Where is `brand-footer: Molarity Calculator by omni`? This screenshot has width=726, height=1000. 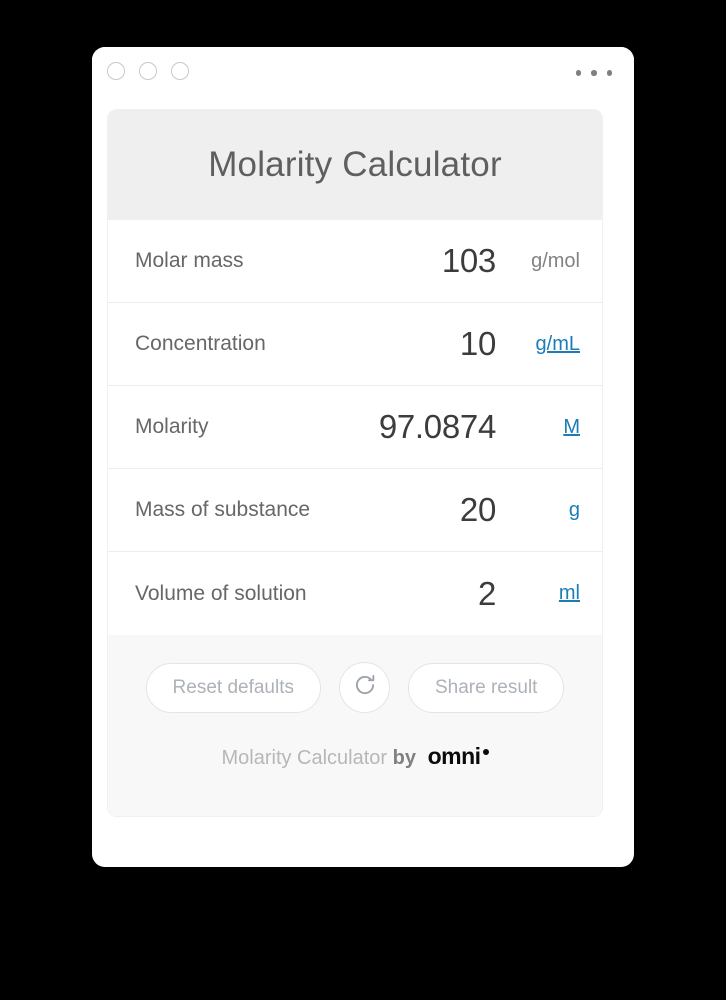
brand-footer: Molarity Calculator by omni is located at coordinates (355, 756).